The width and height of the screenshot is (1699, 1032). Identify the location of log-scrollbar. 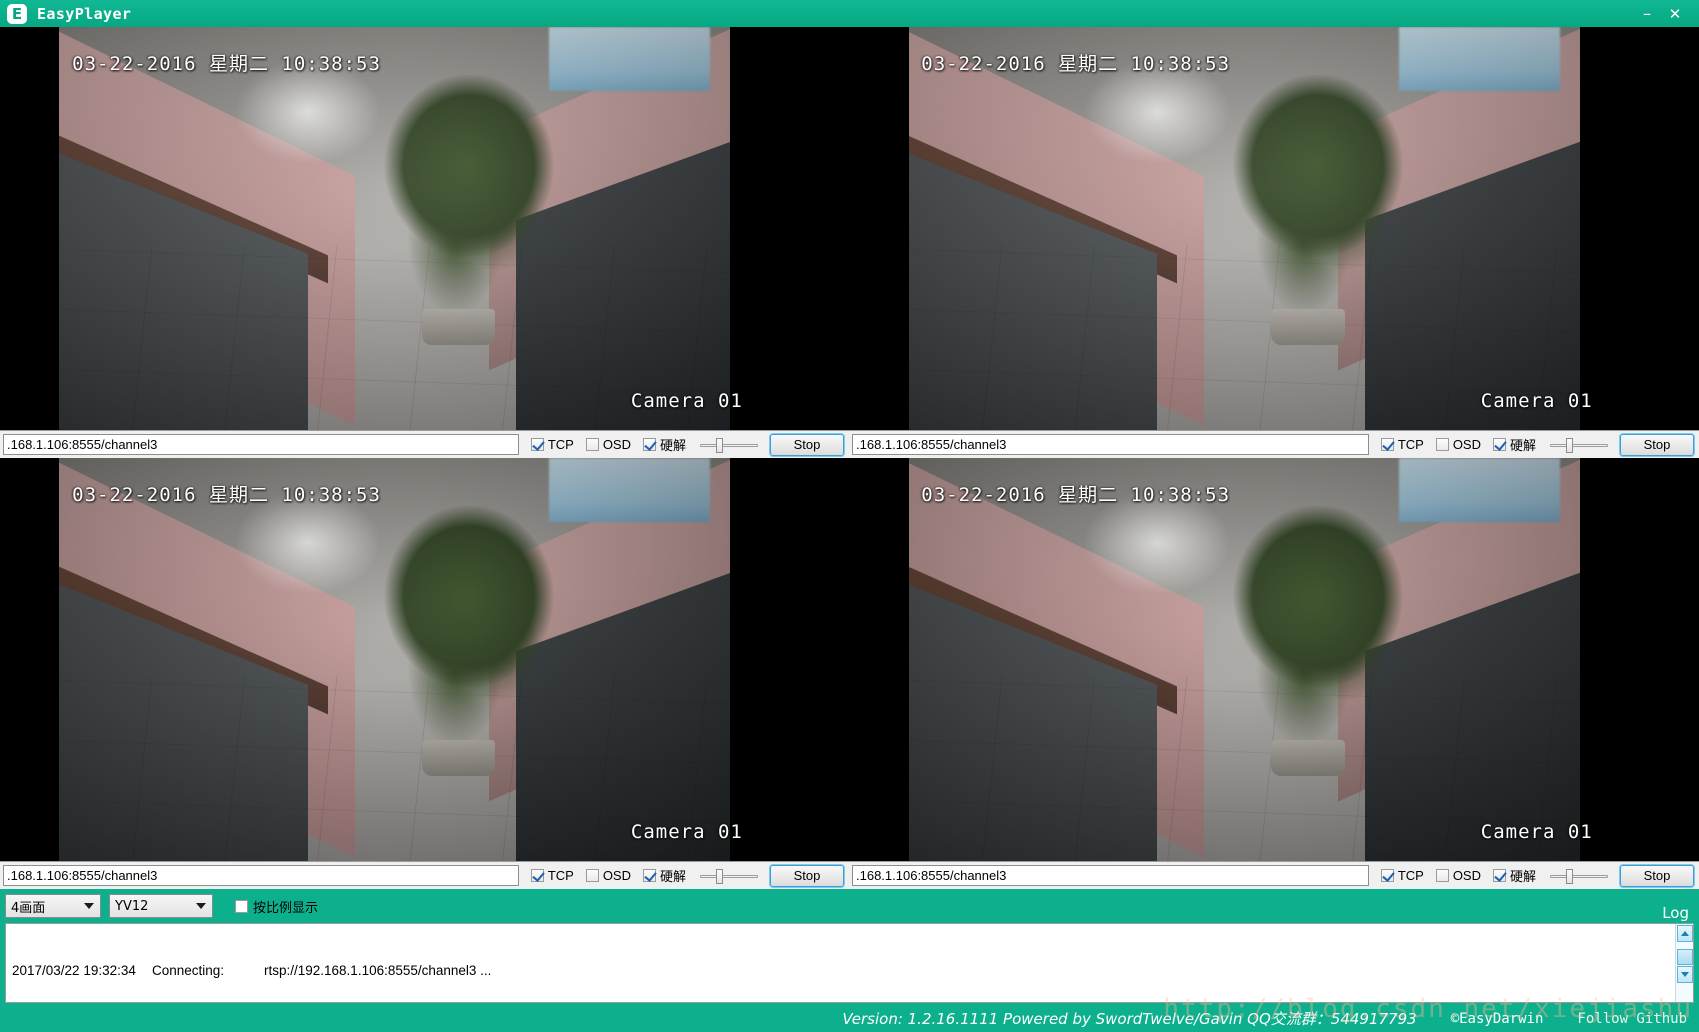
(1684, 963).